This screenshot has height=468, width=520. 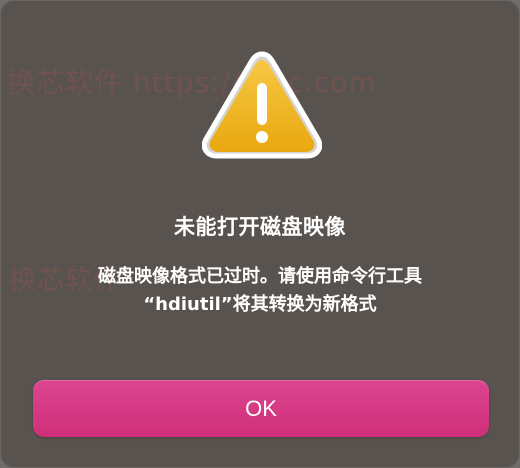 I want to click on dialog-message-line-2: “hdiutil”将其转换为新格式, so click(x=260, y=304).